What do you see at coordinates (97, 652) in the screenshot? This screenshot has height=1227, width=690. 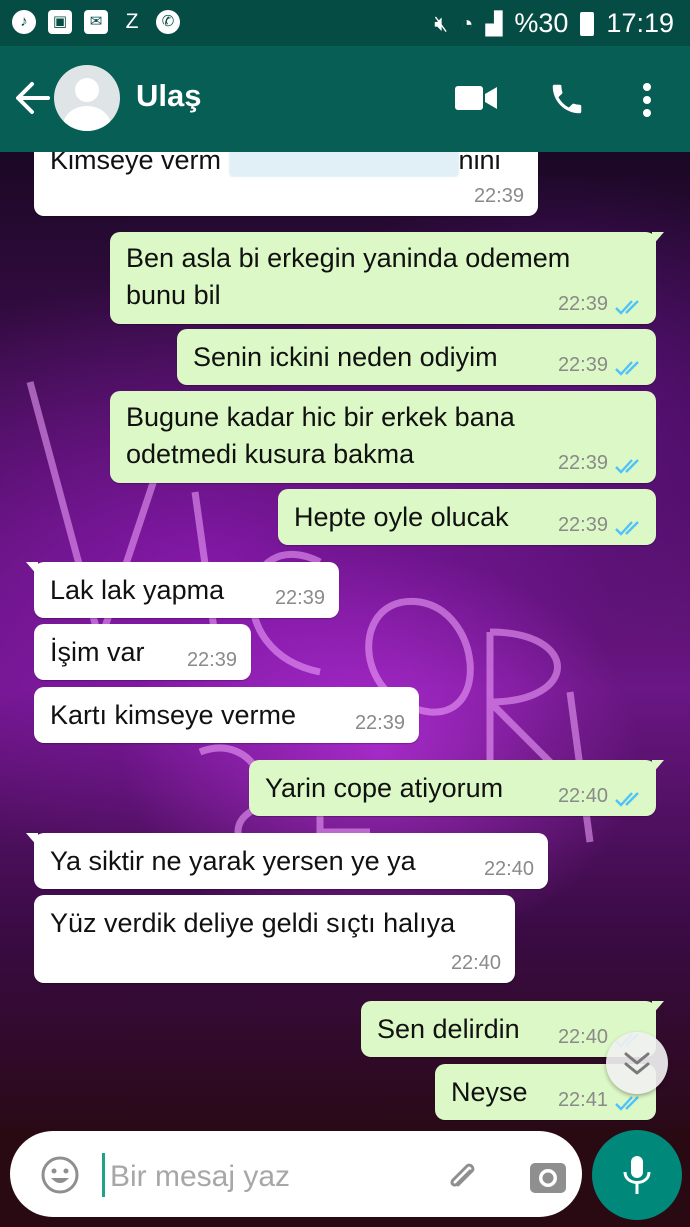 I see `message-text: İşim var` at bounding box center [97, 652].